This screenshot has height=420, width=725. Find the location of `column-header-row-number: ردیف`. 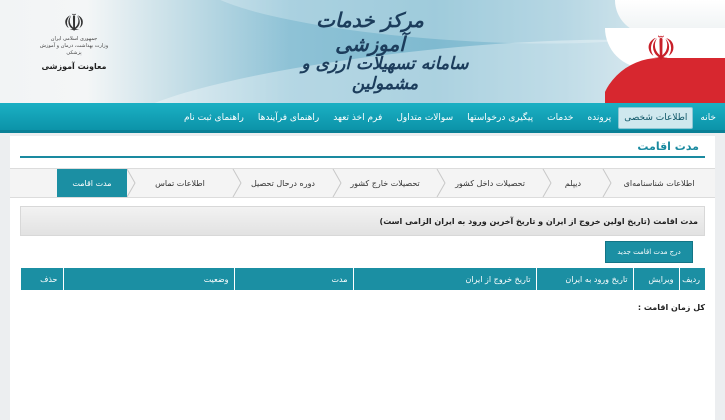

column-header-row-number: ردیف is located at coordinates (691, 279).